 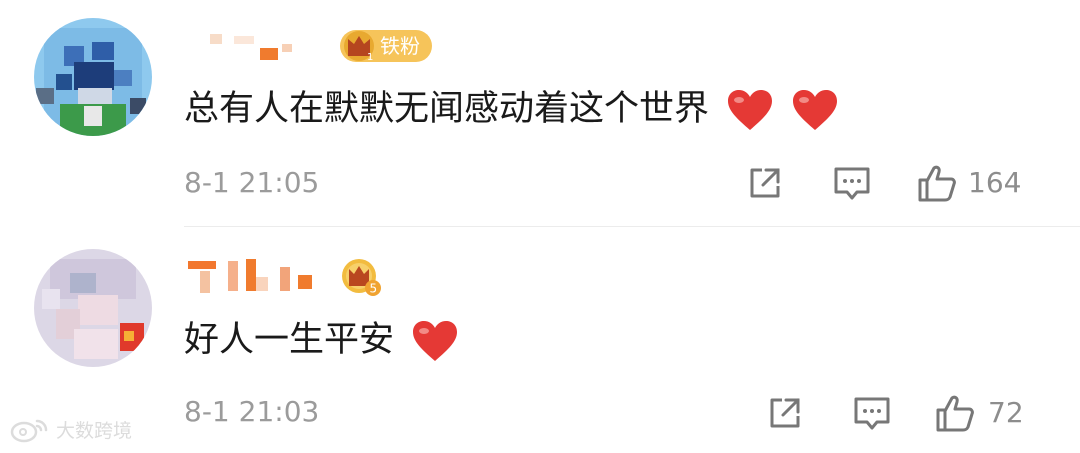 I want to click on svg-text: 1, so click(x=370, y=57).